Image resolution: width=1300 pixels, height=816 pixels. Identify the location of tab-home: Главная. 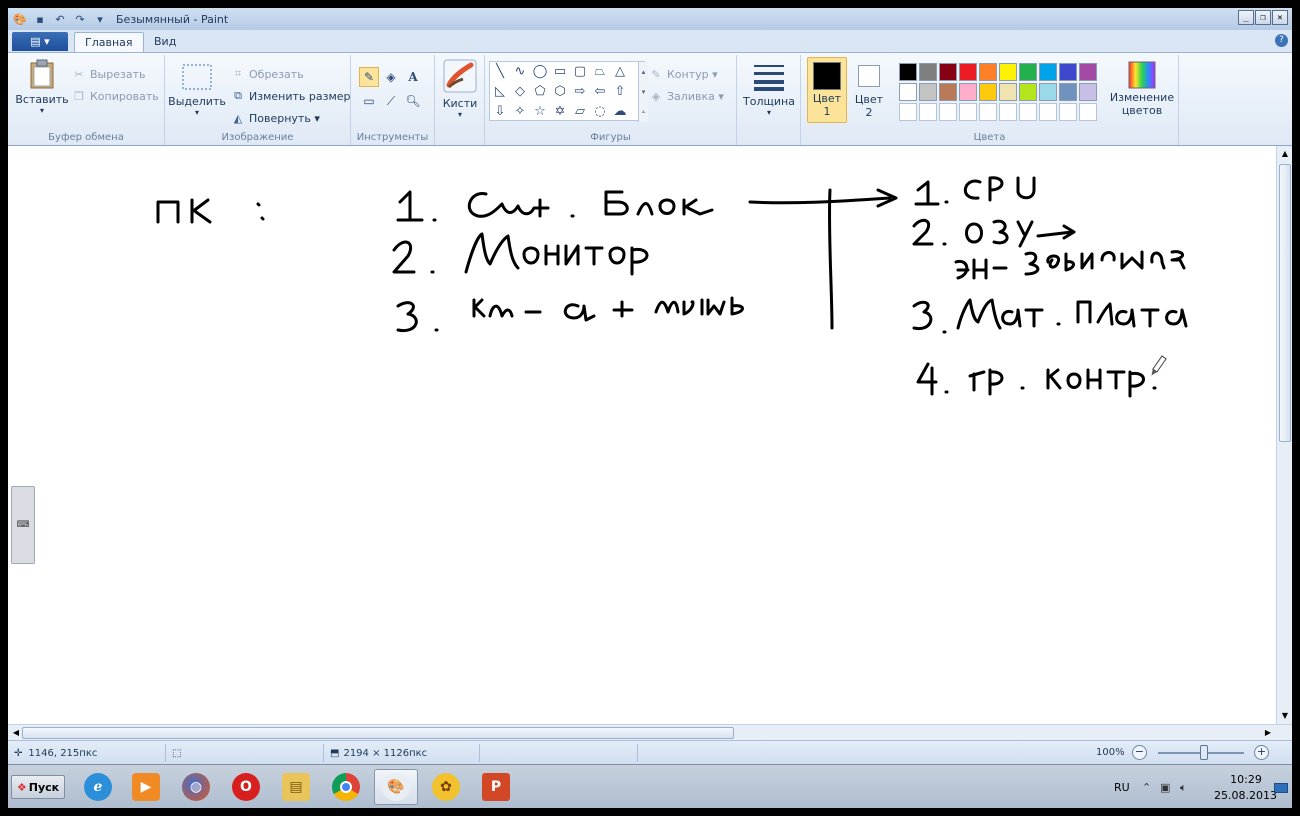
(109, 42).